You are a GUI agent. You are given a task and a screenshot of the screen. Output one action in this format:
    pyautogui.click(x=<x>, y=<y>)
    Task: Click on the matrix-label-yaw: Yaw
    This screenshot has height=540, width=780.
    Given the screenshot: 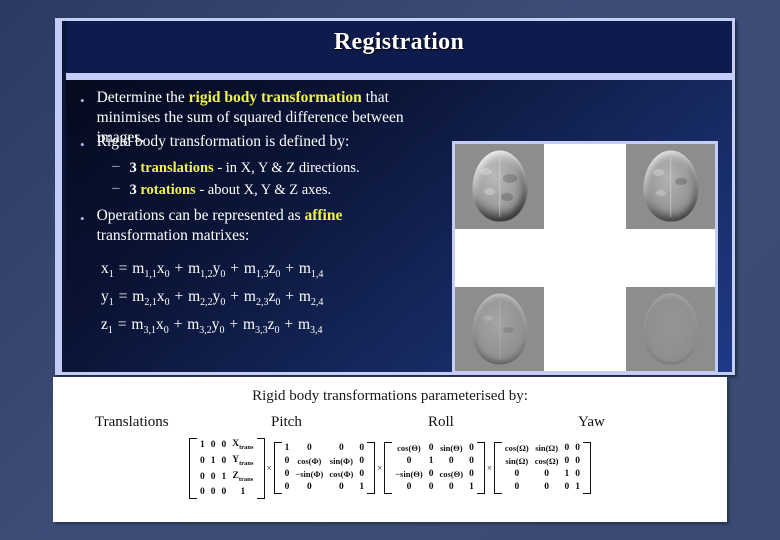 What is the action you would take?
    pyautogui.click(x=591, y=422)
    